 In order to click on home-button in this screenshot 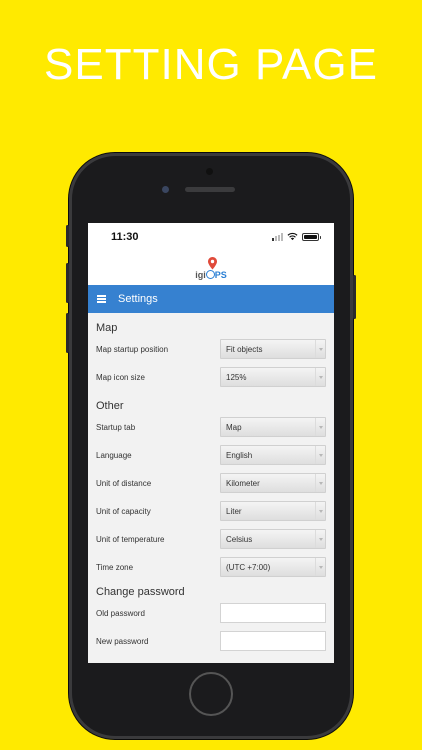, I will do `click(211, 694)`.